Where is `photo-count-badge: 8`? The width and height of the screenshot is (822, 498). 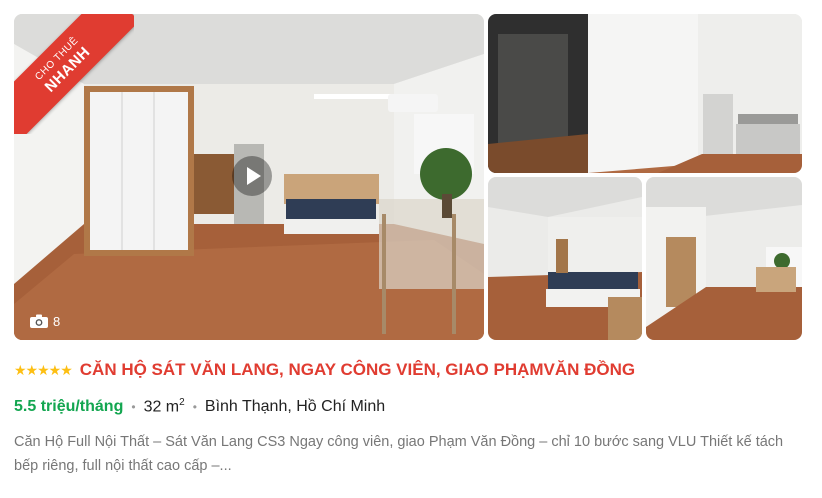
photo-count-badge: 8 is located at coordinates (45, 321).